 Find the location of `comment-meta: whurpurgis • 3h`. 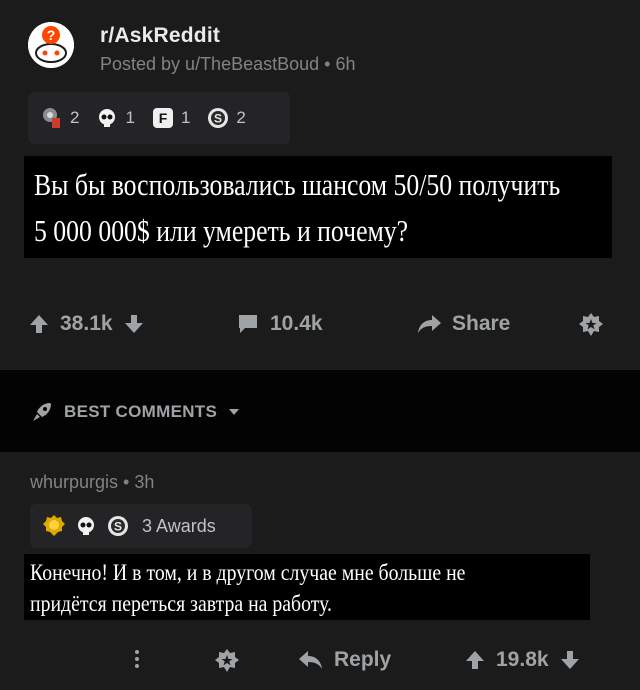

comment-meta: whurpurgis • 3h is located at coordinates (92, 482).